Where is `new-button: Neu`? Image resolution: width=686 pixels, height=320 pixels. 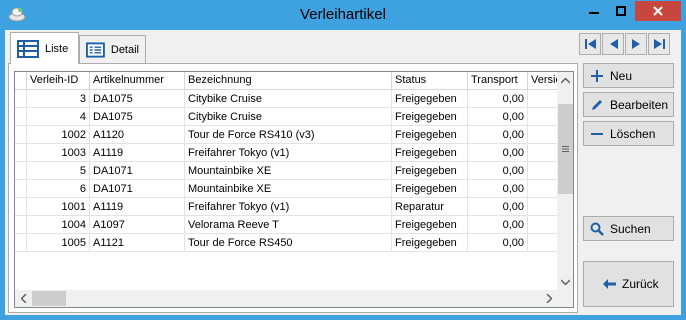
new-button: Neu is located at coordinates (628, 75).